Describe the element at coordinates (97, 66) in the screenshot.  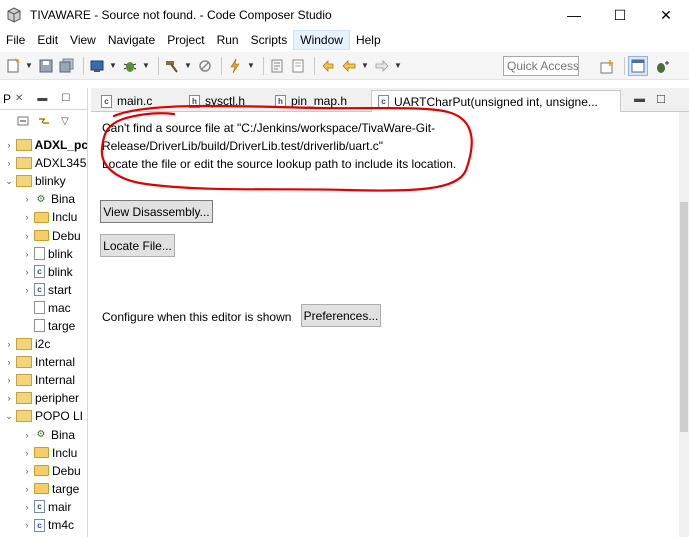
I see `target-config-icon` at that location.